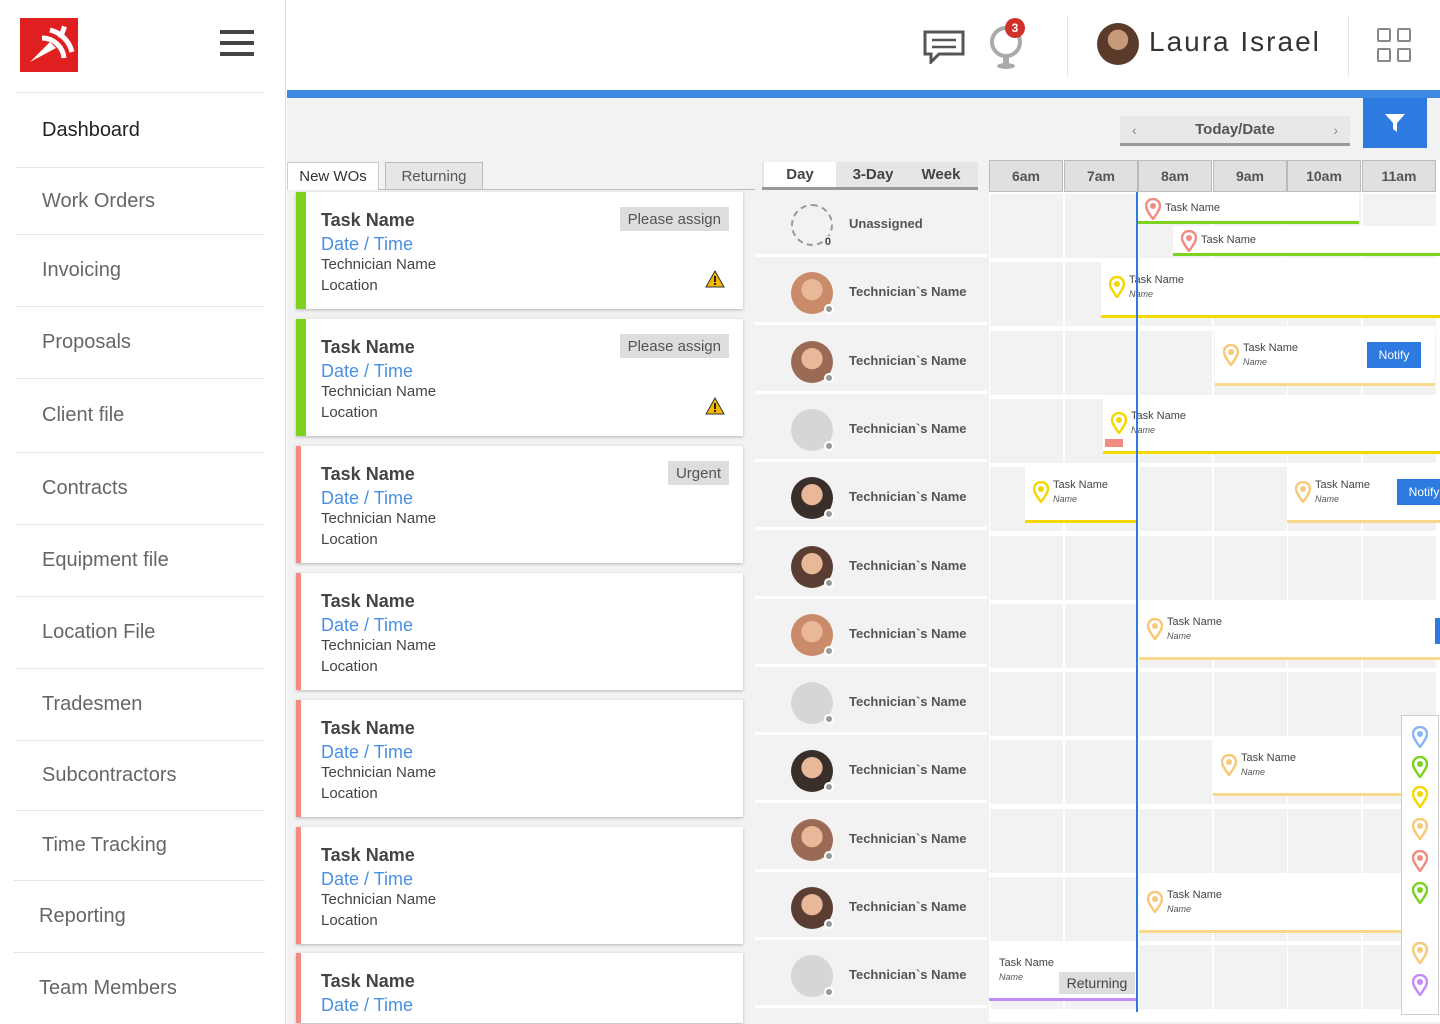 The image size is (1440, 1024). Describe the element at coordinates (519, 988) in the screenshot. I see `work-order-card: Task Name Date / Time` at that location.